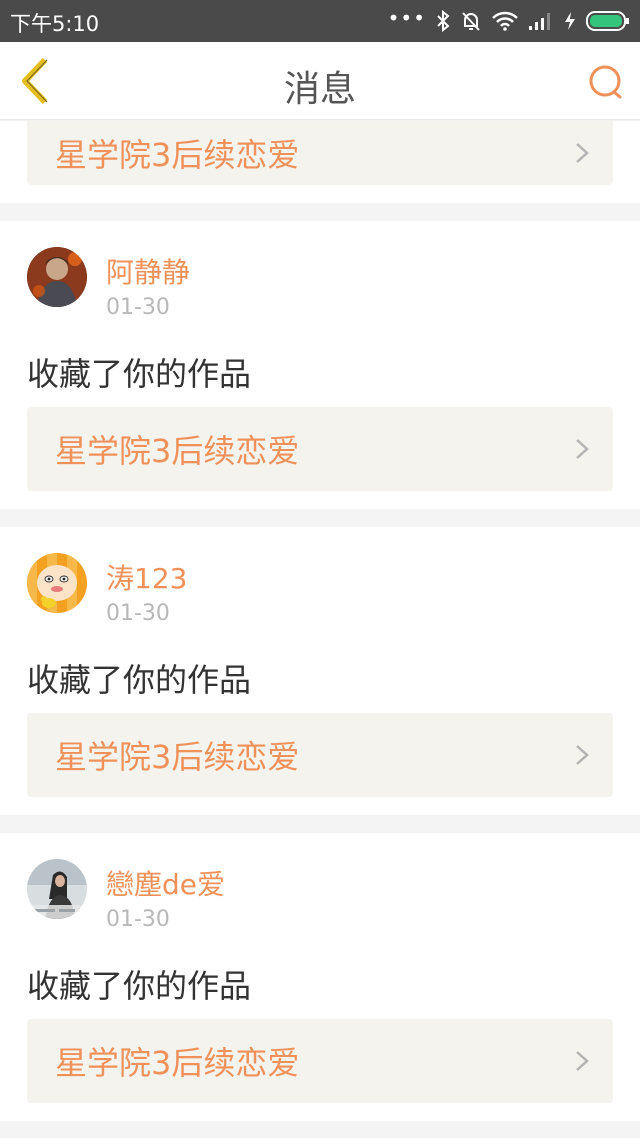 This screenshot has width=640, height=1138. I want to click on username: 涛123, so click(146, 577).